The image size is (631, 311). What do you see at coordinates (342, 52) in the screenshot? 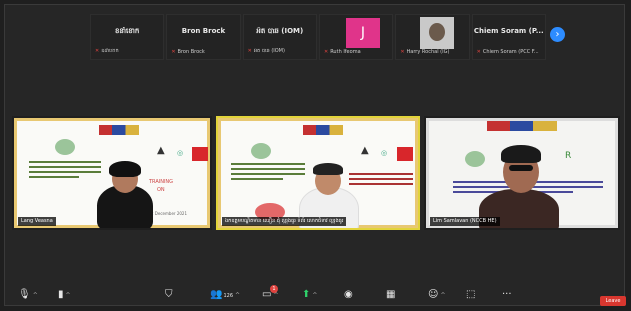
I see `participant-label: ✕ Ruth Ifeoma` at bounding box center [342, 52].